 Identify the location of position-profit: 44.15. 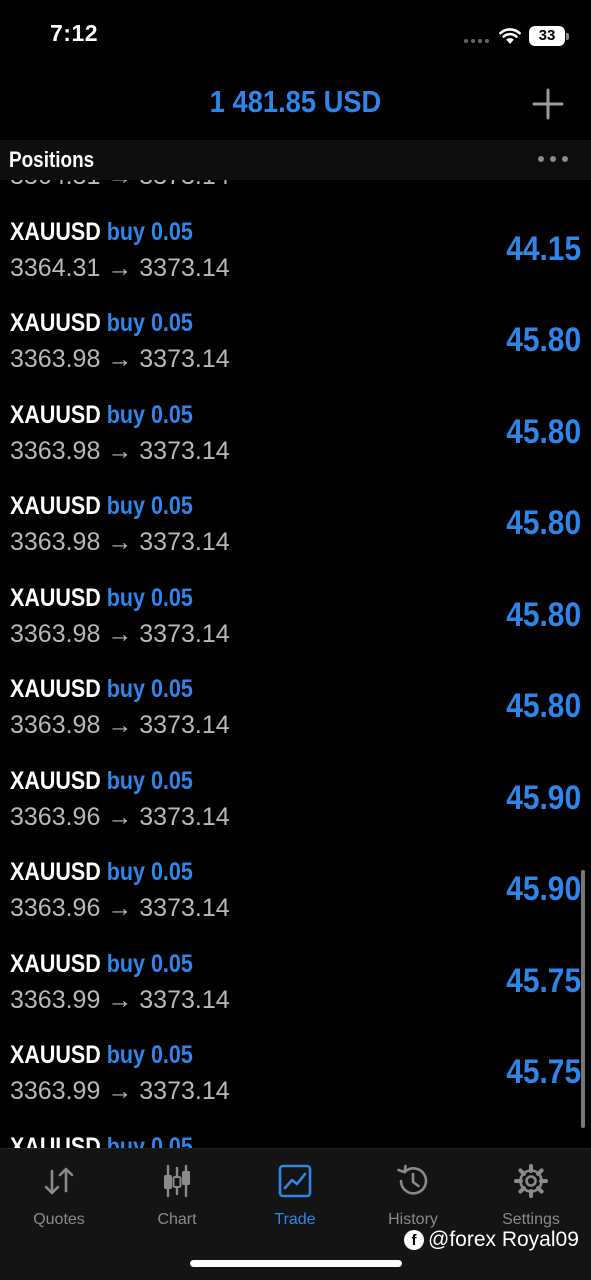
(543, 248).